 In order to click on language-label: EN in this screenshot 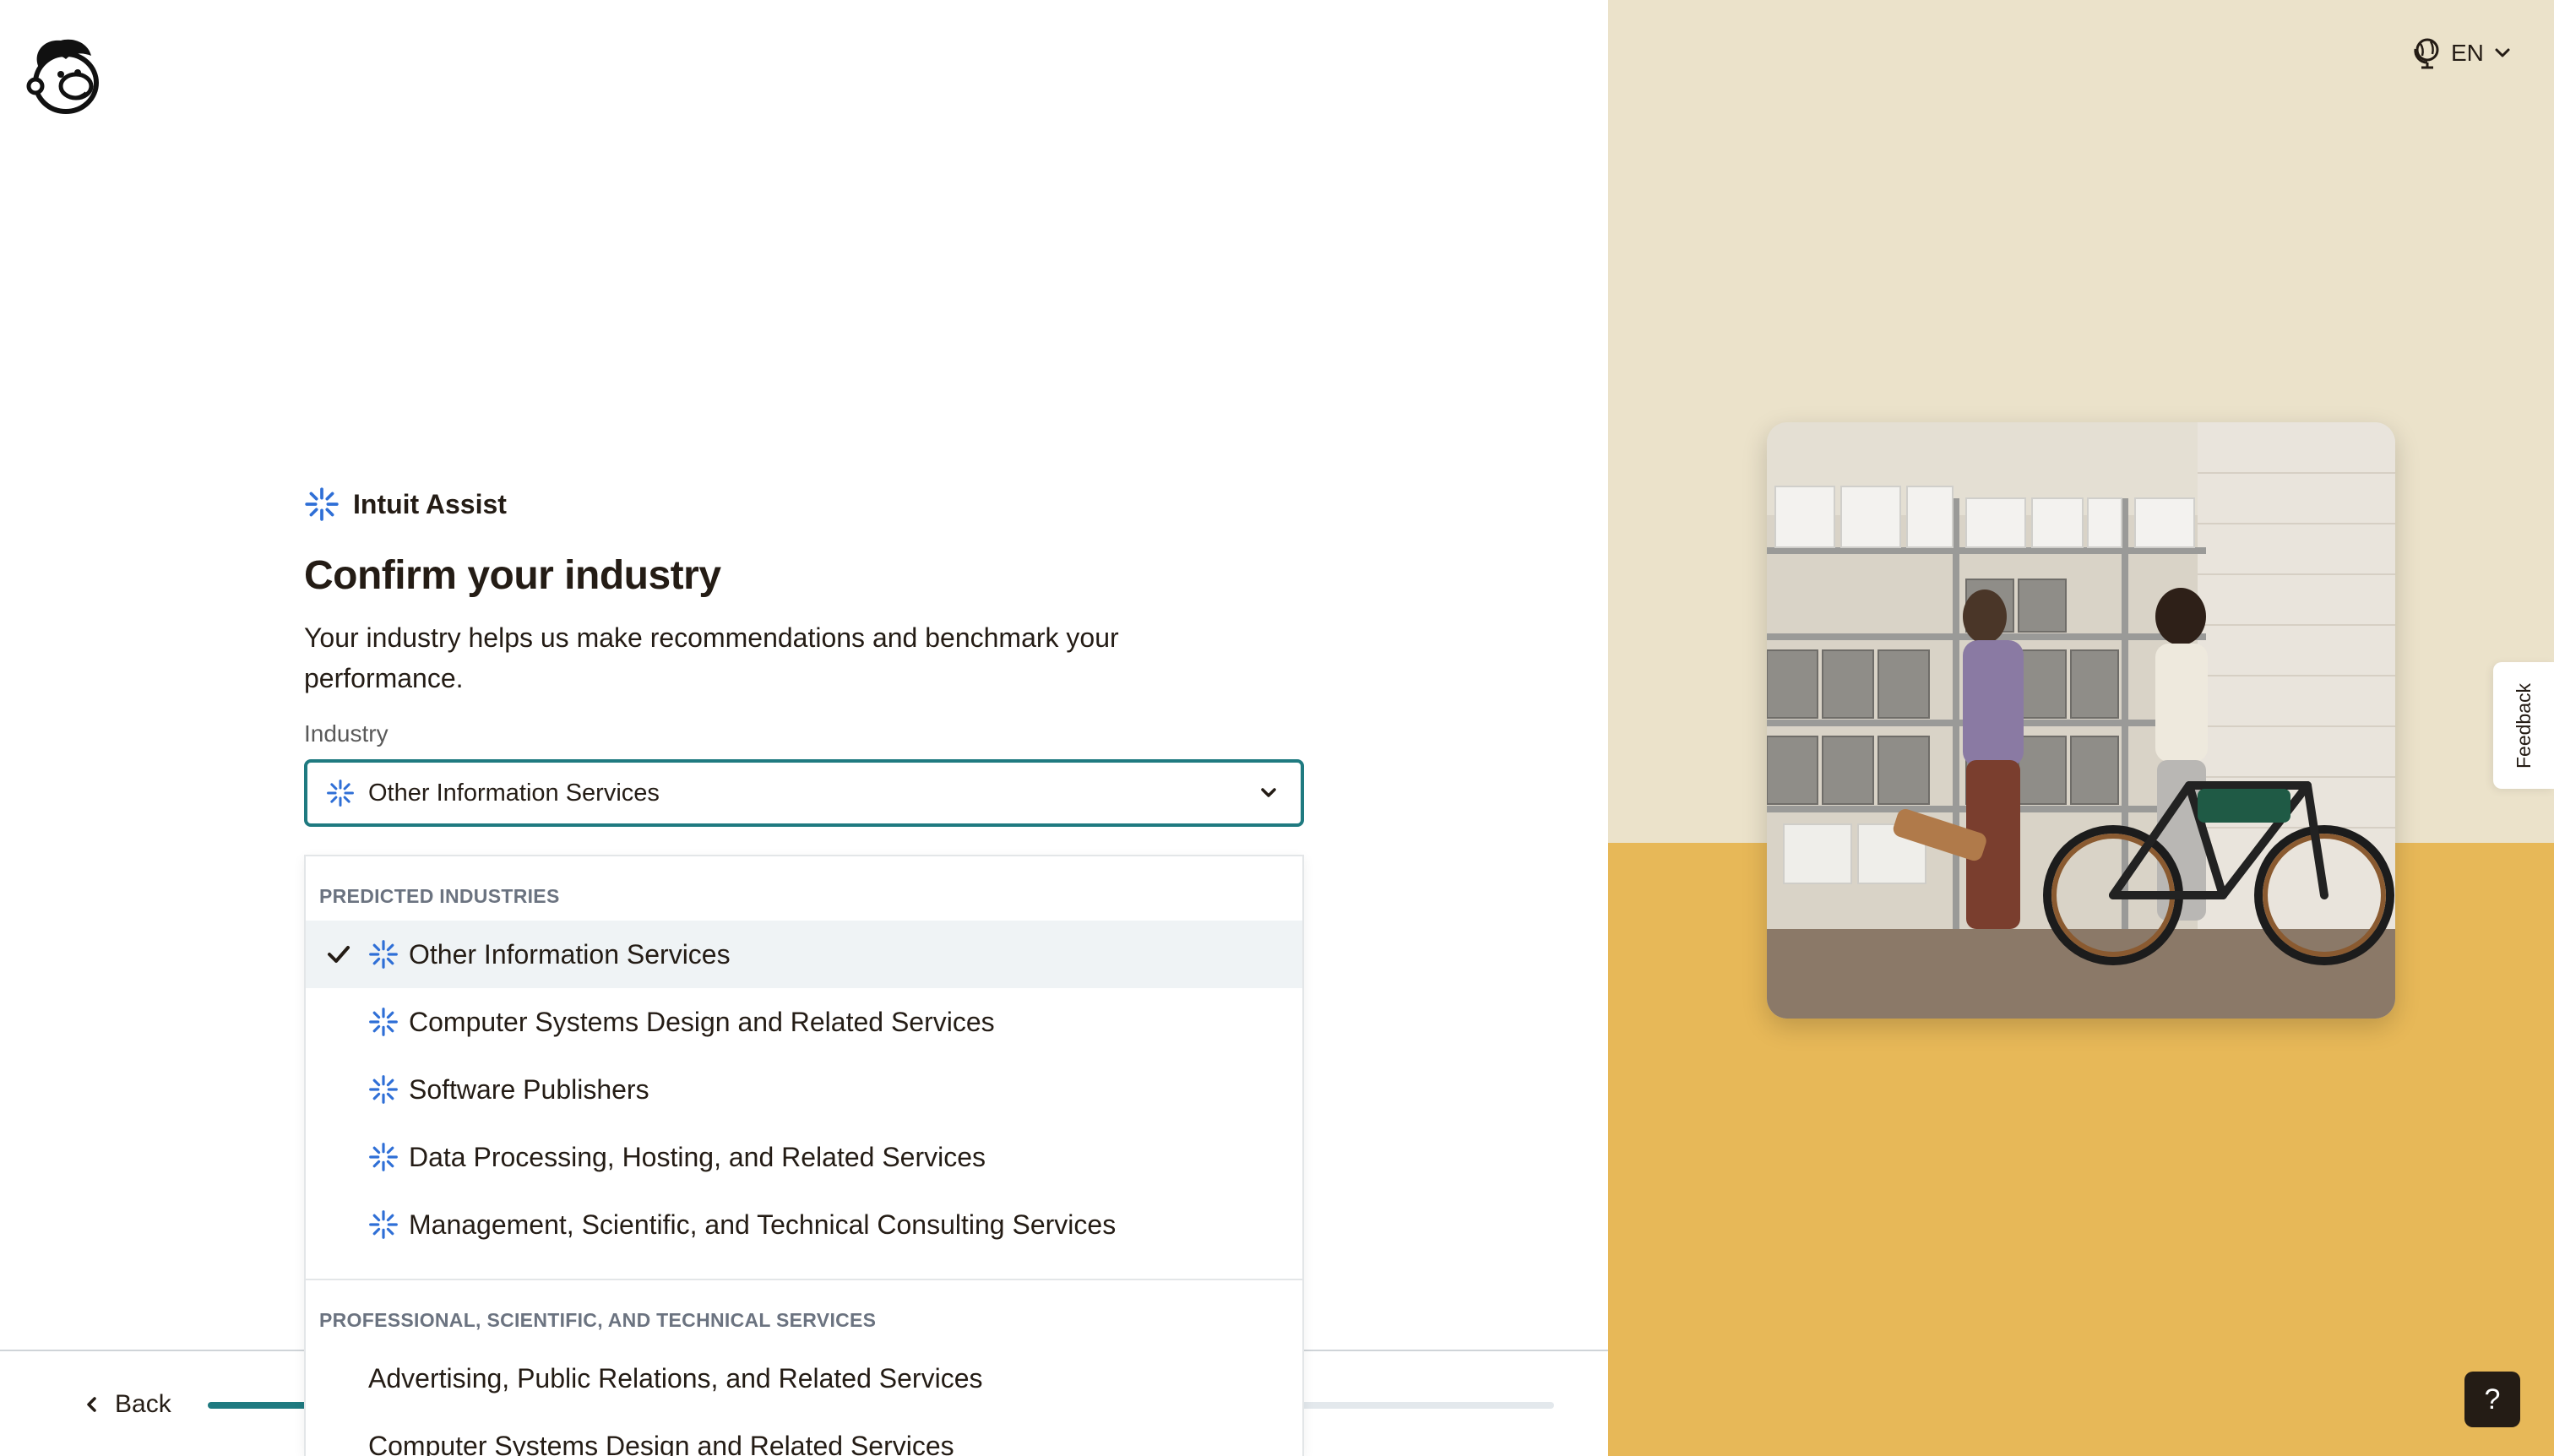, I will do `click(2467, 53)`.